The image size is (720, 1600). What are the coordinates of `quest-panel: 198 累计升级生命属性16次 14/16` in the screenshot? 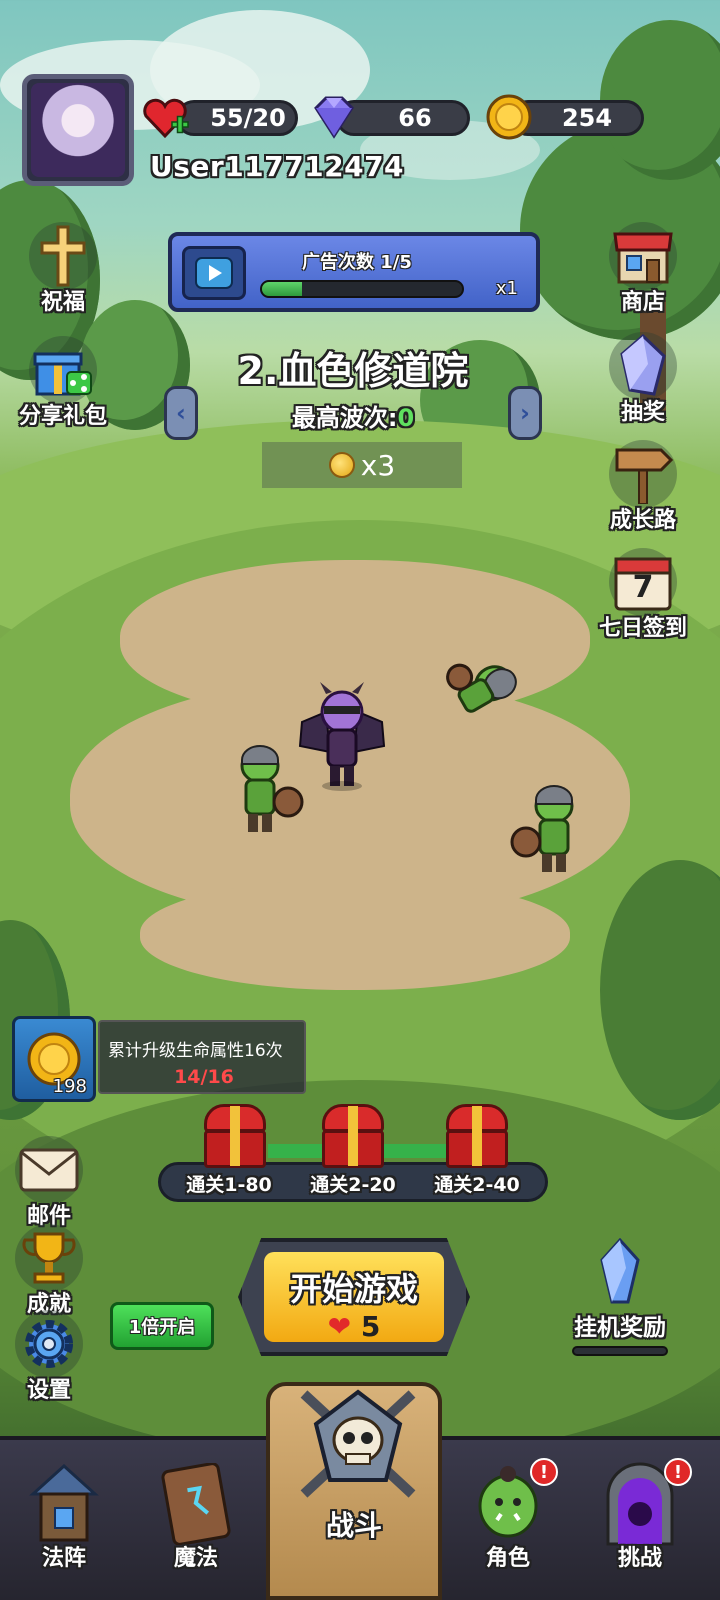 It's located at (159, 1059).